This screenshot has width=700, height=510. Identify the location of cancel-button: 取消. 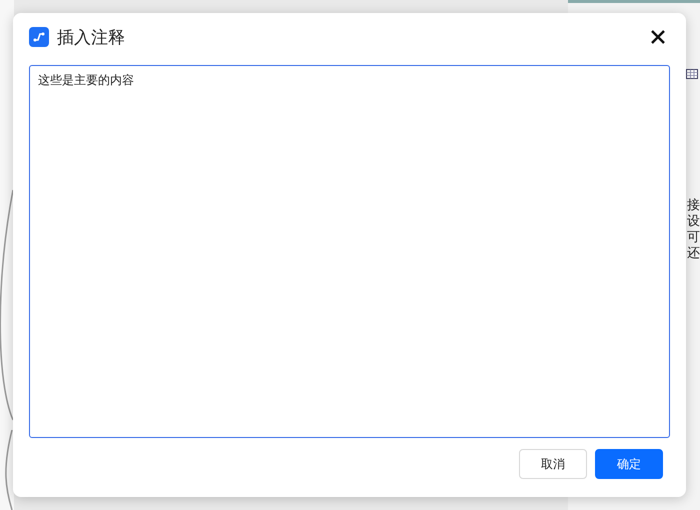
(553, 464).